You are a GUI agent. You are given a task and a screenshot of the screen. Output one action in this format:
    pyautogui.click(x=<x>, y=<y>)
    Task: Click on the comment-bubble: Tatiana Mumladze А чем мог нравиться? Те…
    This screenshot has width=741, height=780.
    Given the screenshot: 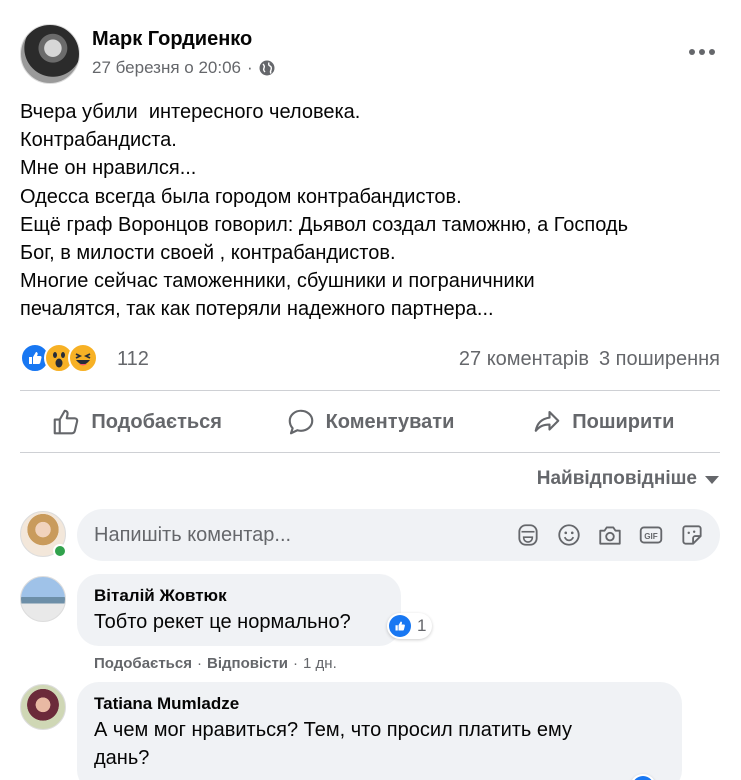 What is the action you would take?
    pyautogui.click(x=379, y=731)
    